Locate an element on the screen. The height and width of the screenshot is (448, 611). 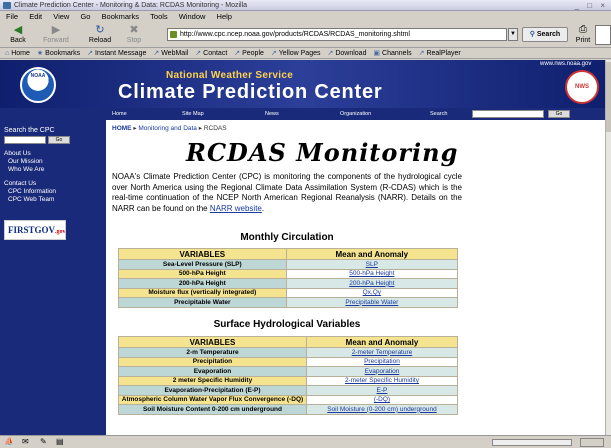
menu-help: Help is located at coordinates (224, 16).